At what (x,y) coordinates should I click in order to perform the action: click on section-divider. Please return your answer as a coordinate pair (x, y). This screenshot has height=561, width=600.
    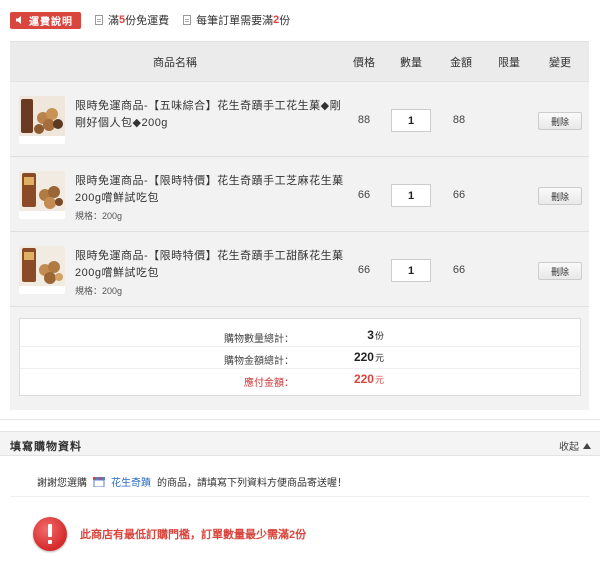
    Looking at the image, I should click on (300, 419).